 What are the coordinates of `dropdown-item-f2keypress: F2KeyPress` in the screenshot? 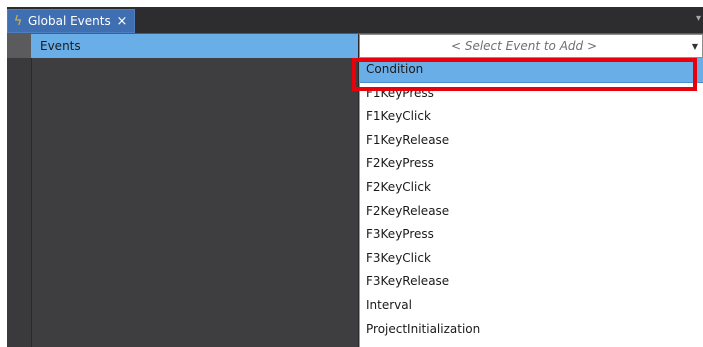 It's located at (531, 164).